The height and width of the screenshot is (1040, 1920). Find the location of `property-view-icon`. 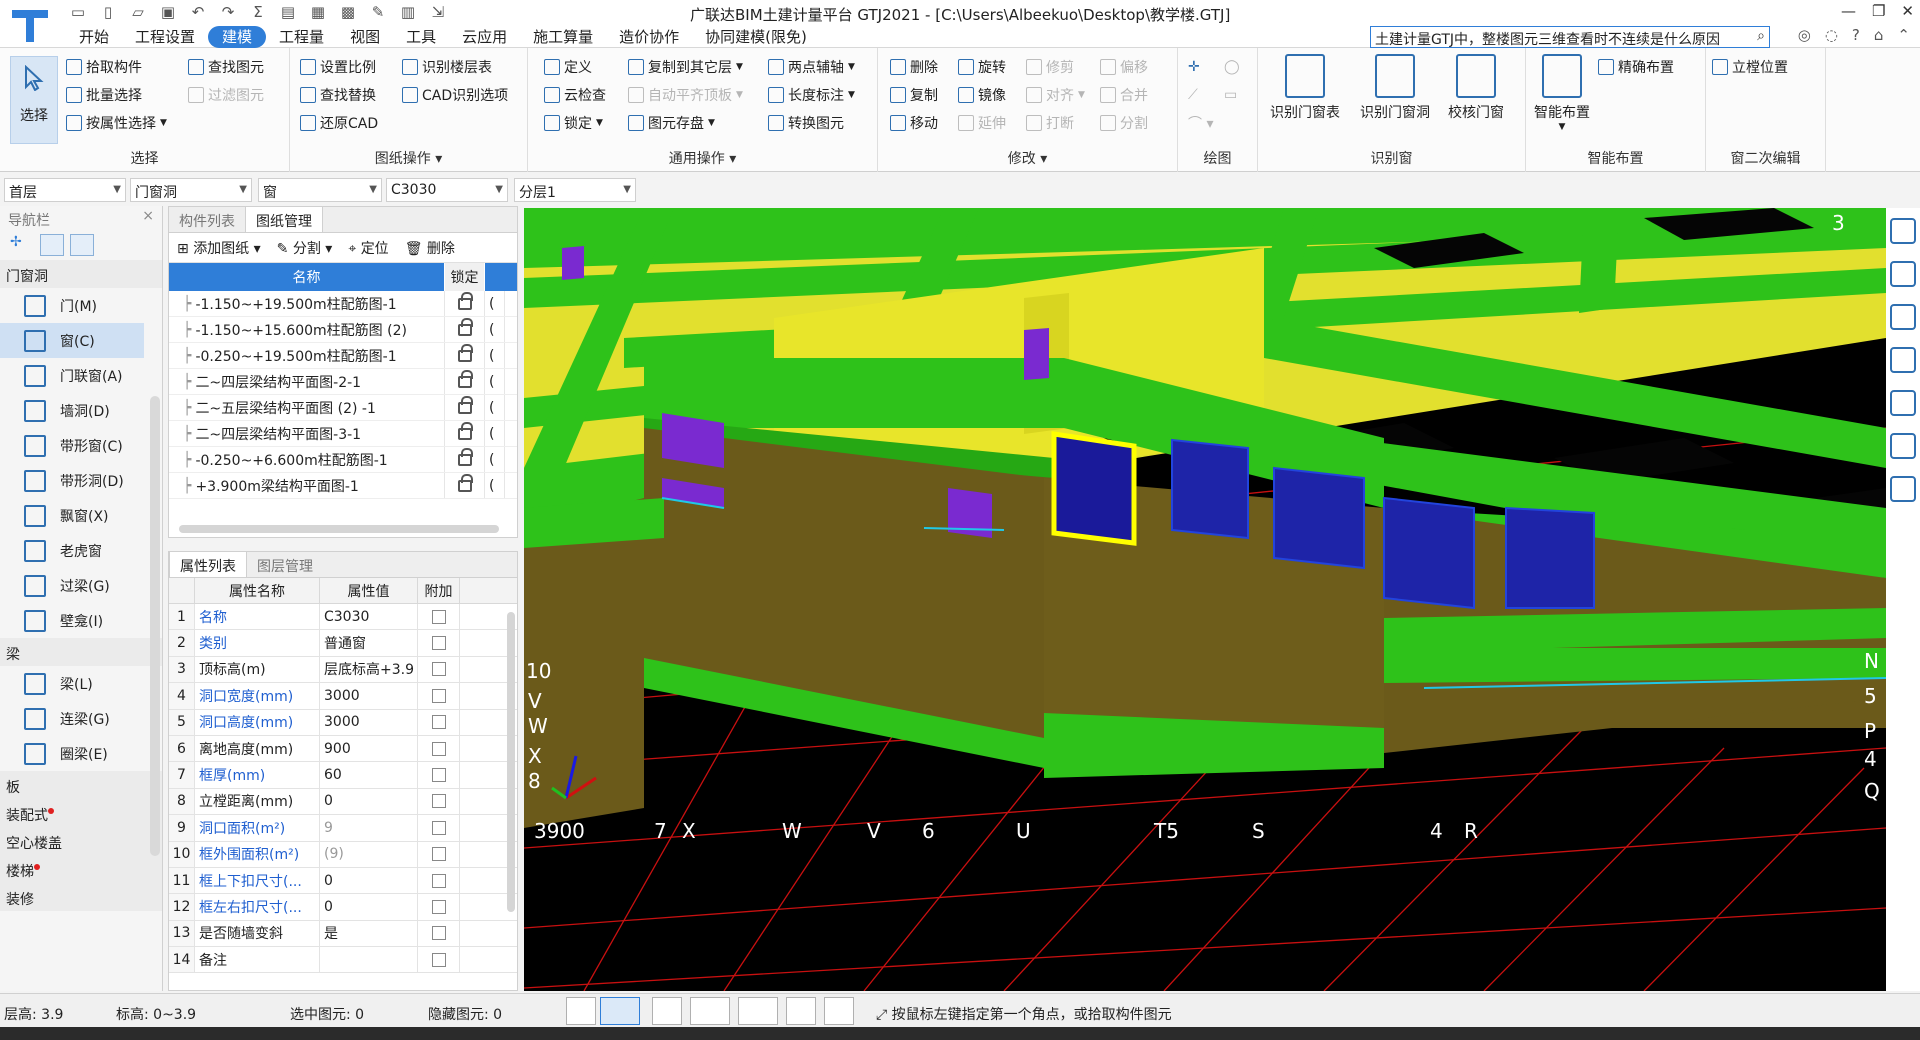

property-view-icon is located at coordinates (1903, 489).